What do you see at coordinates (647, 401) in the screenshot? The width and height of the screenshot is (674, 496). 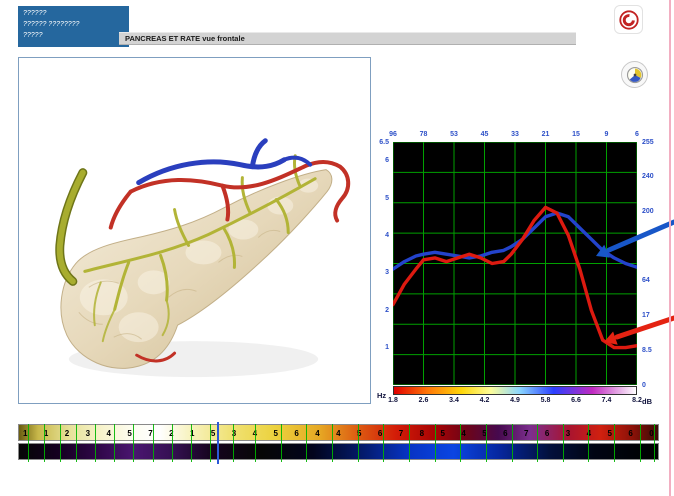 I see `db-unit-label: dB` at bounding box center [647, 401].